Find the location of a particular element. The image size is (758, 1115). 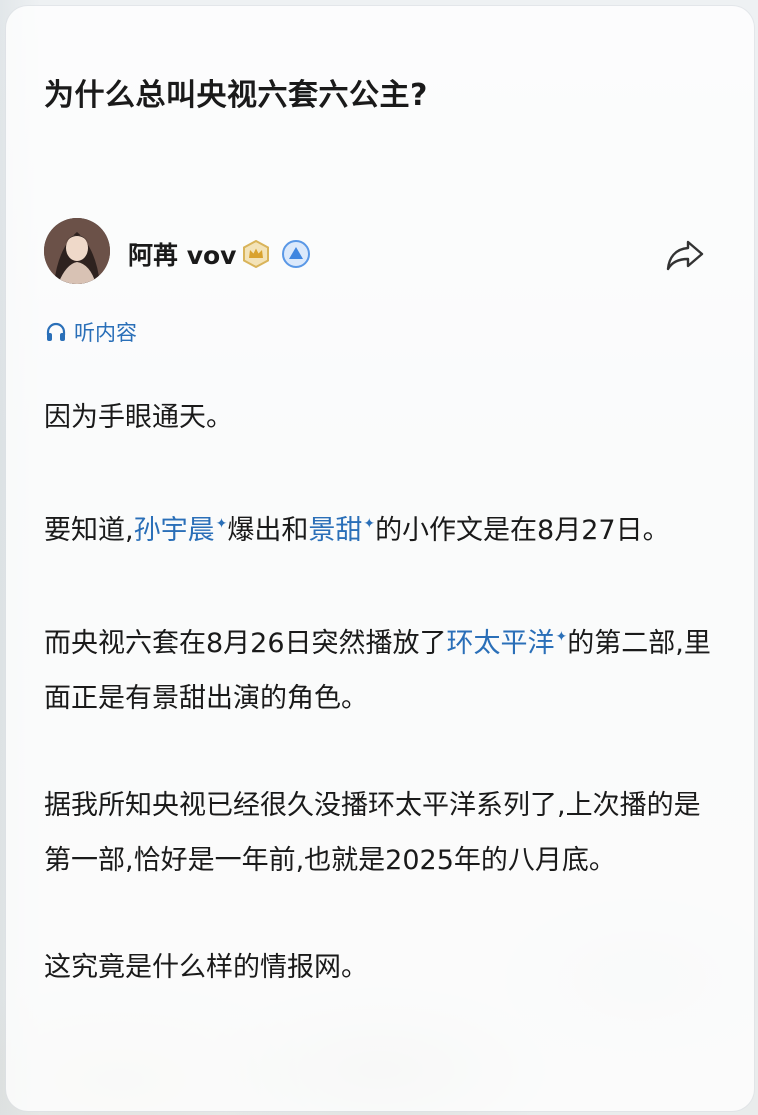

answer-paragraph: 要知道,孙宇晨✦爆出和景甜✦的小作文是在8月27日。 is located at coordinates (379, 527).